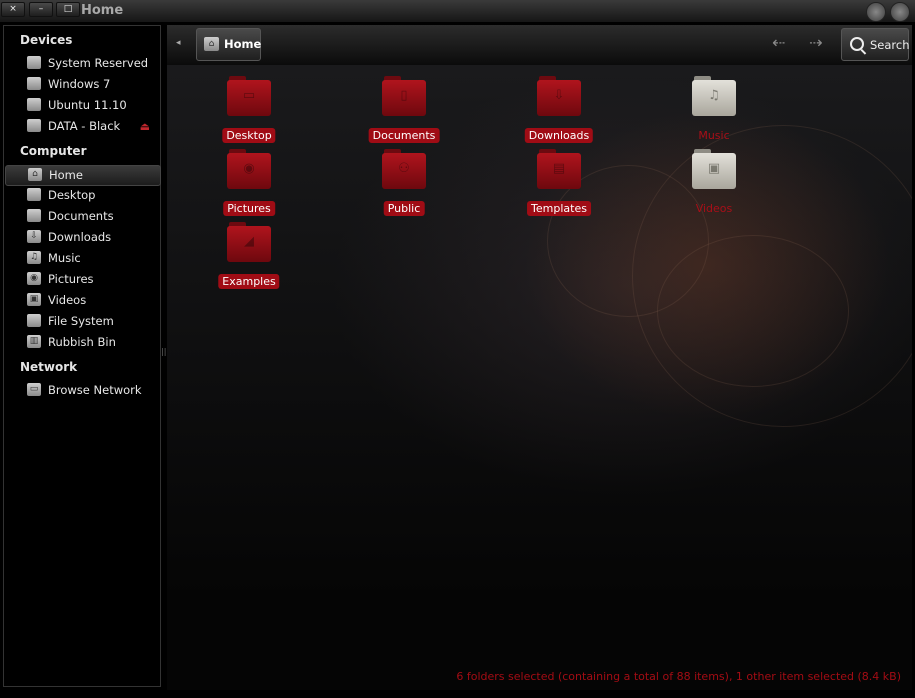 The width and height of the screenshot is (915, 698). Describe the element at coordinates (778, 42) in the screenshot. I see `back-button: ⇠` at that location.